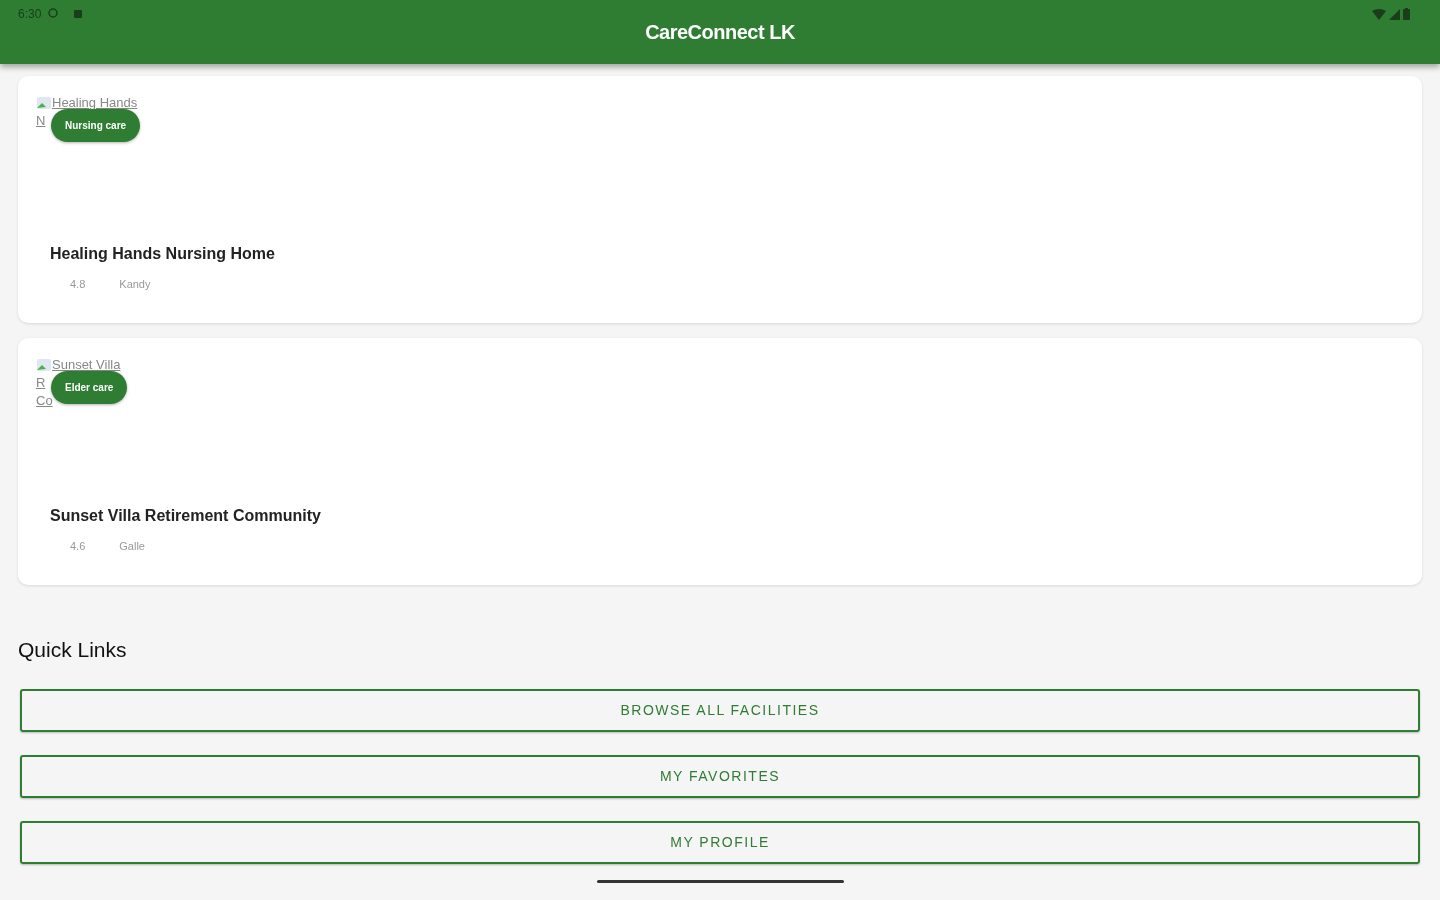 The width and height of the screenshot is (1440, 900). What do you see at coordinates (96, 125) in the screenshot?
I see `category-badge: Nursing care` at bounding box center [96, 125].